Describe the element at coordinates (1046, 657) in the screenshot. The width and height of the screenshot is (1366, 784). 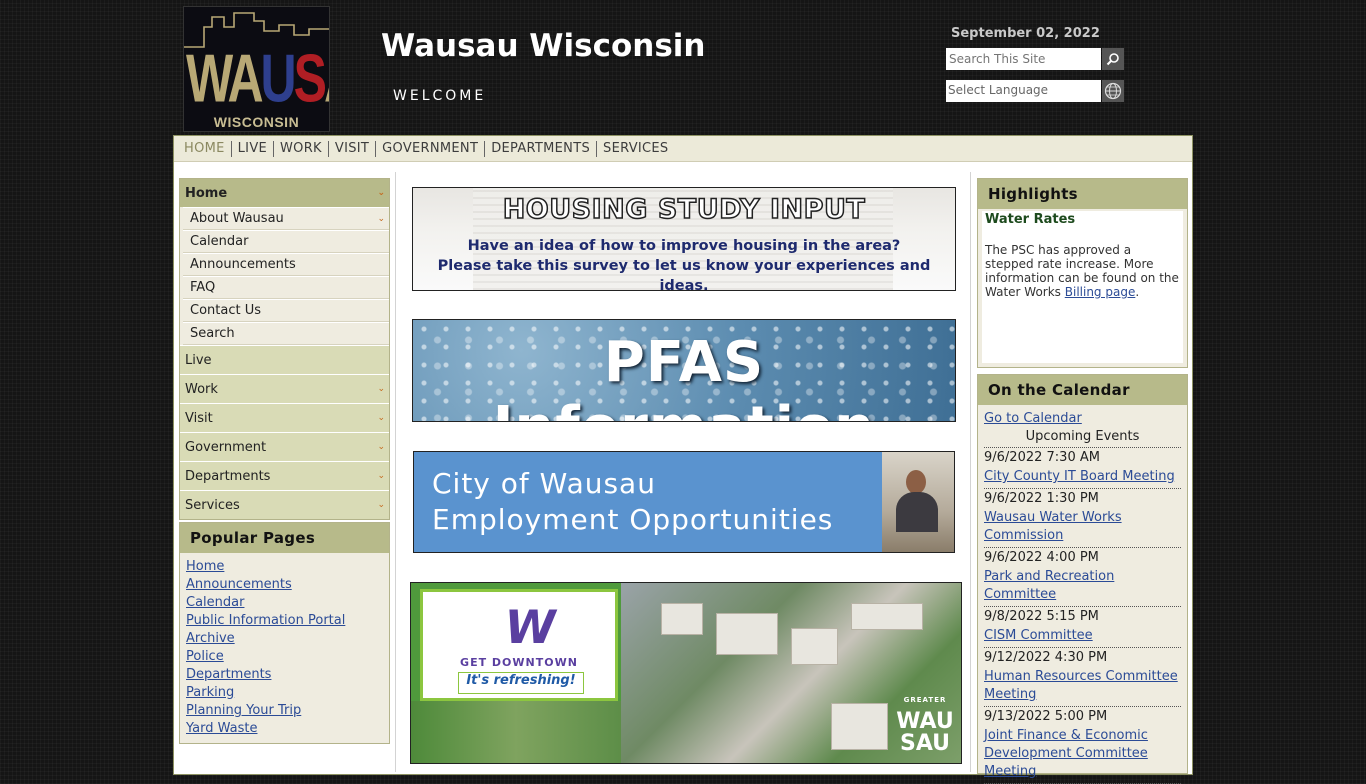
I see `event-date: 9/12/2022 4:30 PM` at that location.